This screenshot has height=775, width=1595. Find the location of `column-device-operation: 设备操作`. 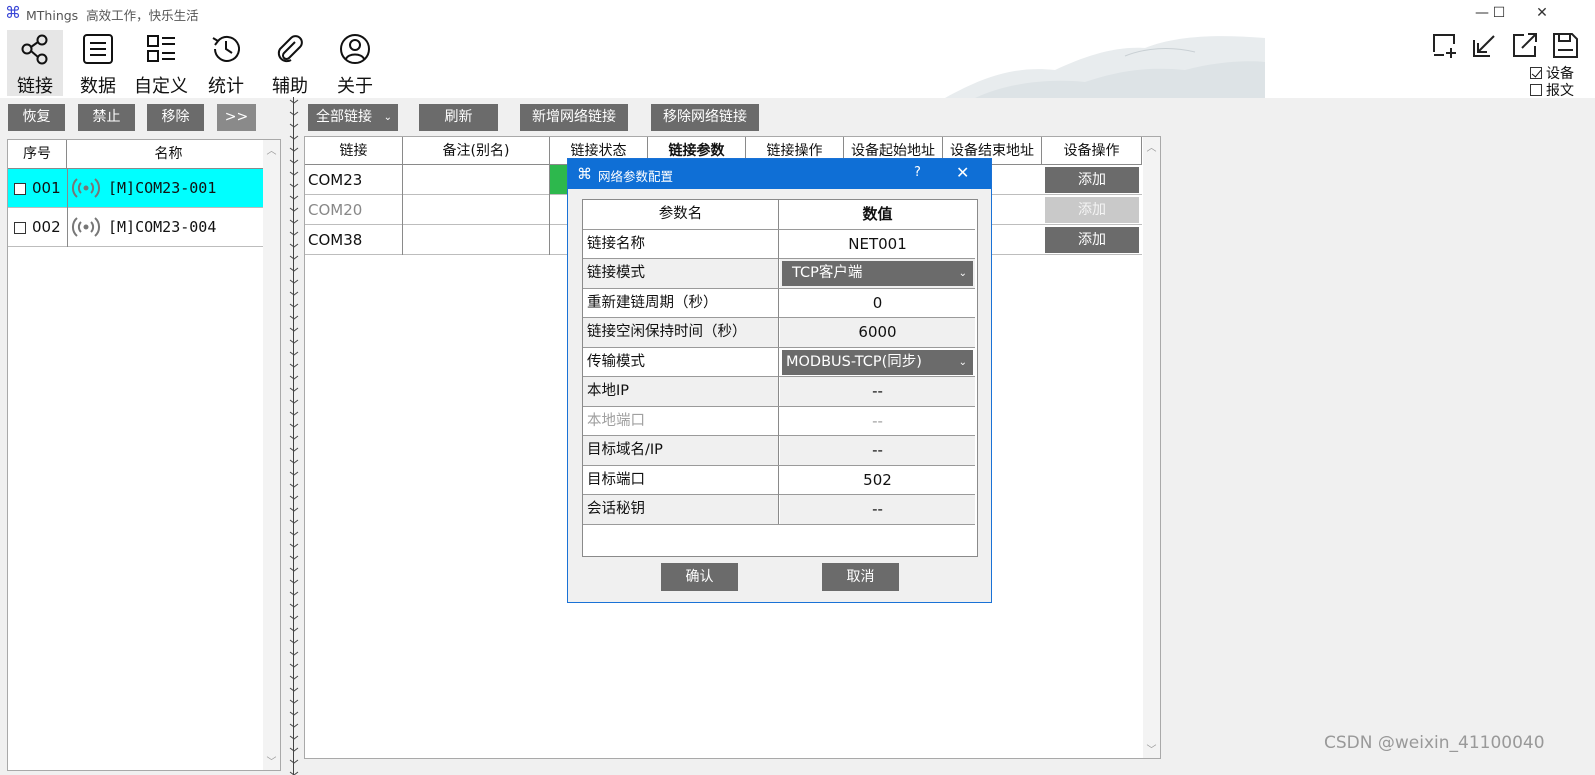

column-device-operation: 设备操作 is located at coordinates (1092, 151).